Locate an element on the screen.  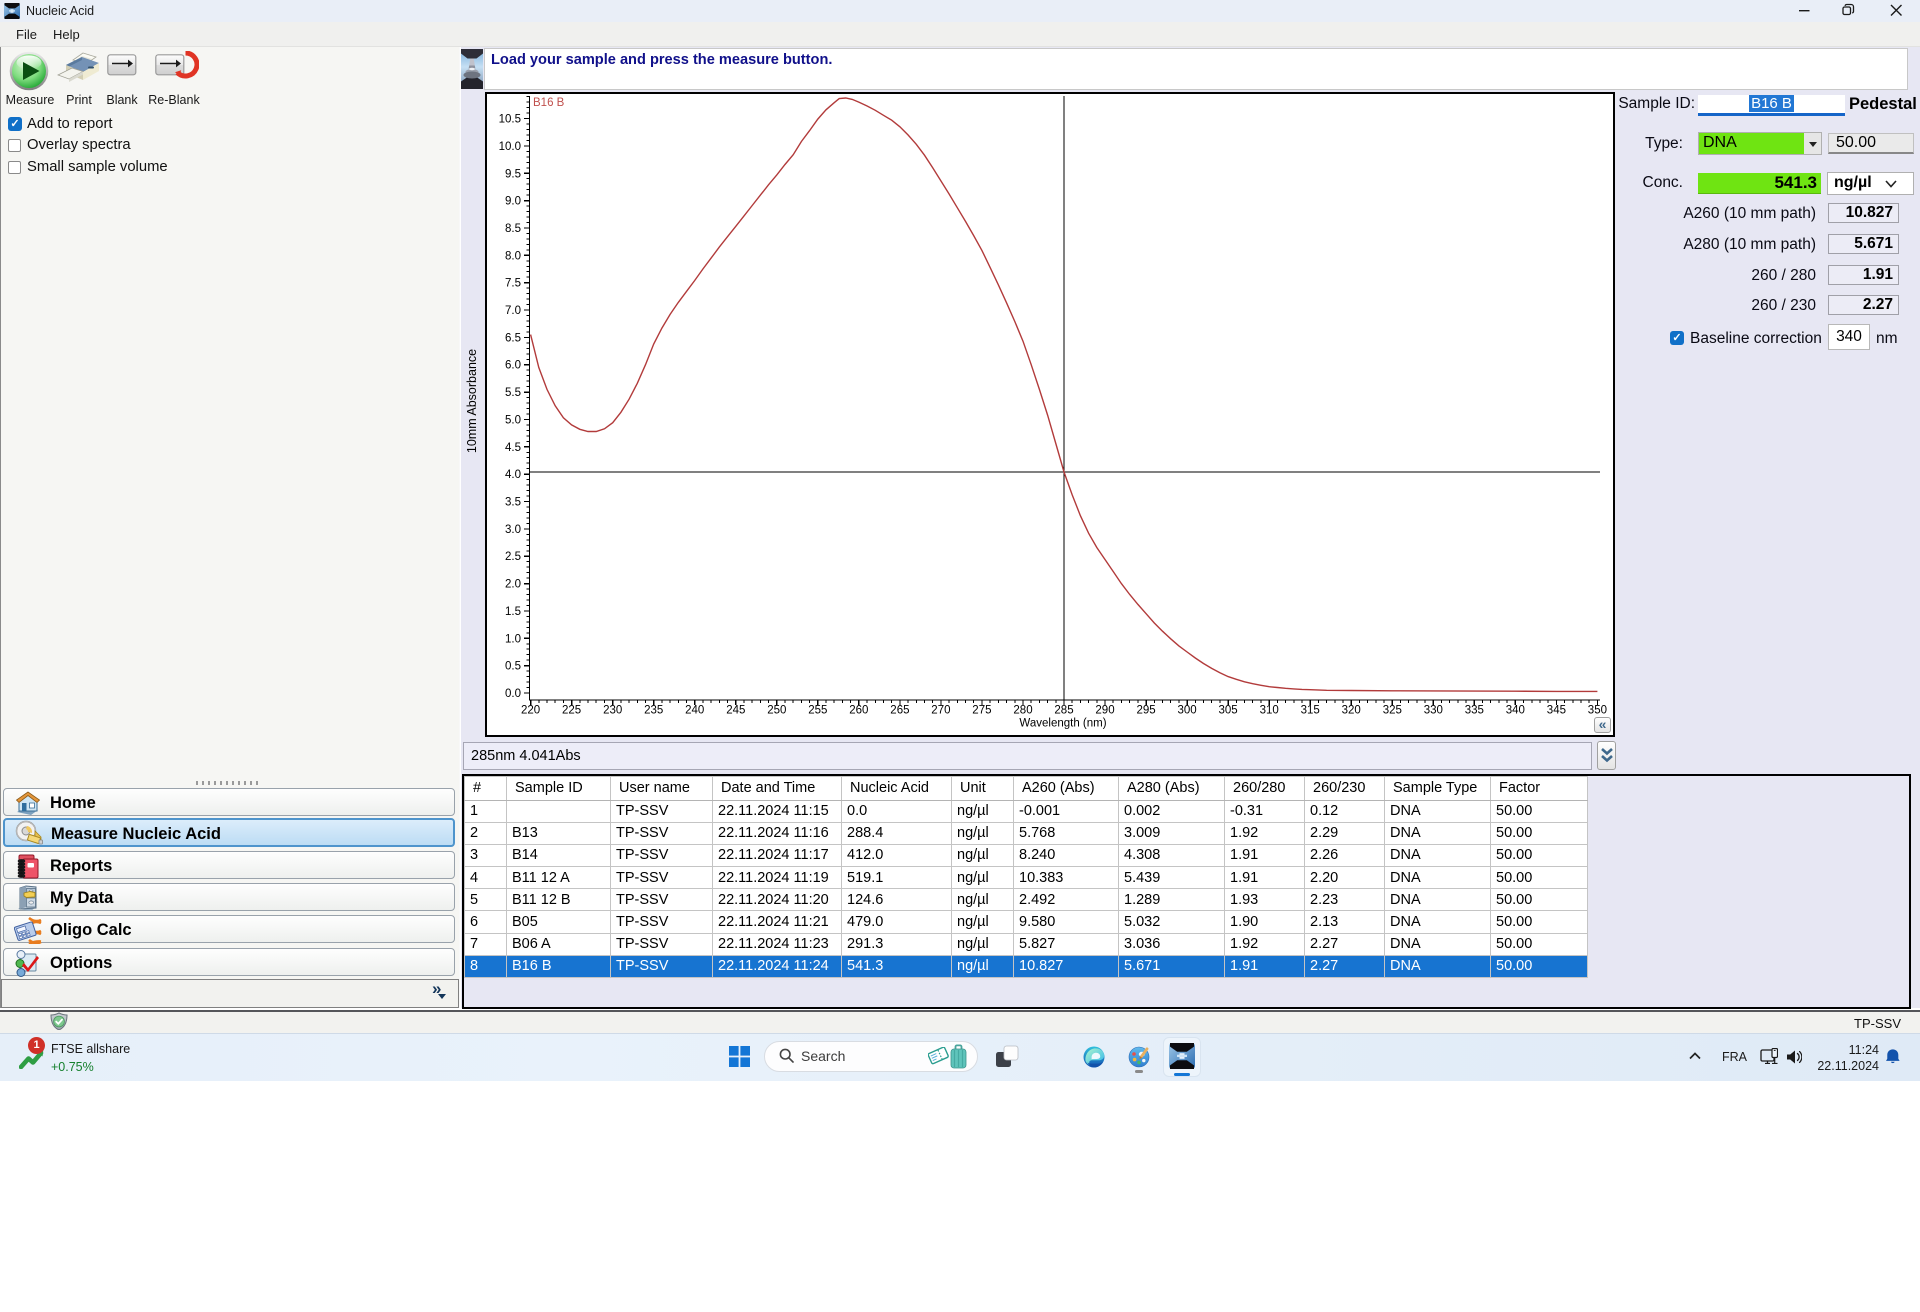
svg-text: 10.5 is located at coordinates (510, 120).